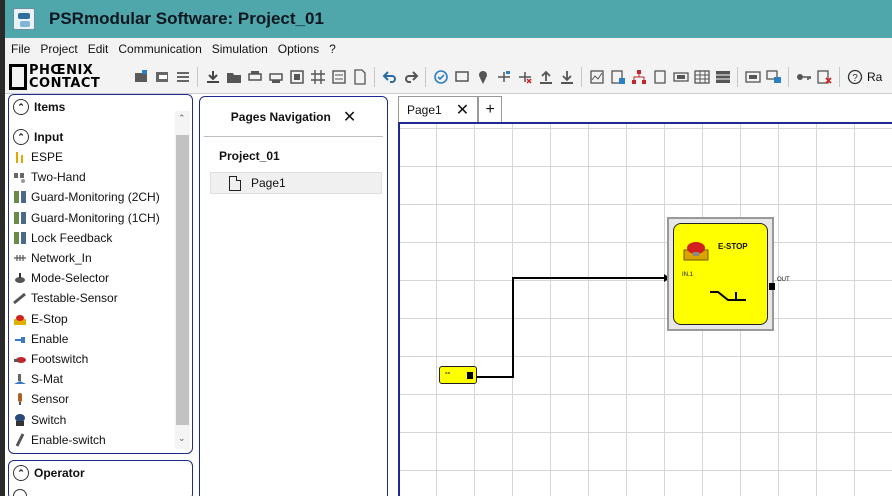 The image size is (892, 496). I want to click on download-icon, so click(212, 76).